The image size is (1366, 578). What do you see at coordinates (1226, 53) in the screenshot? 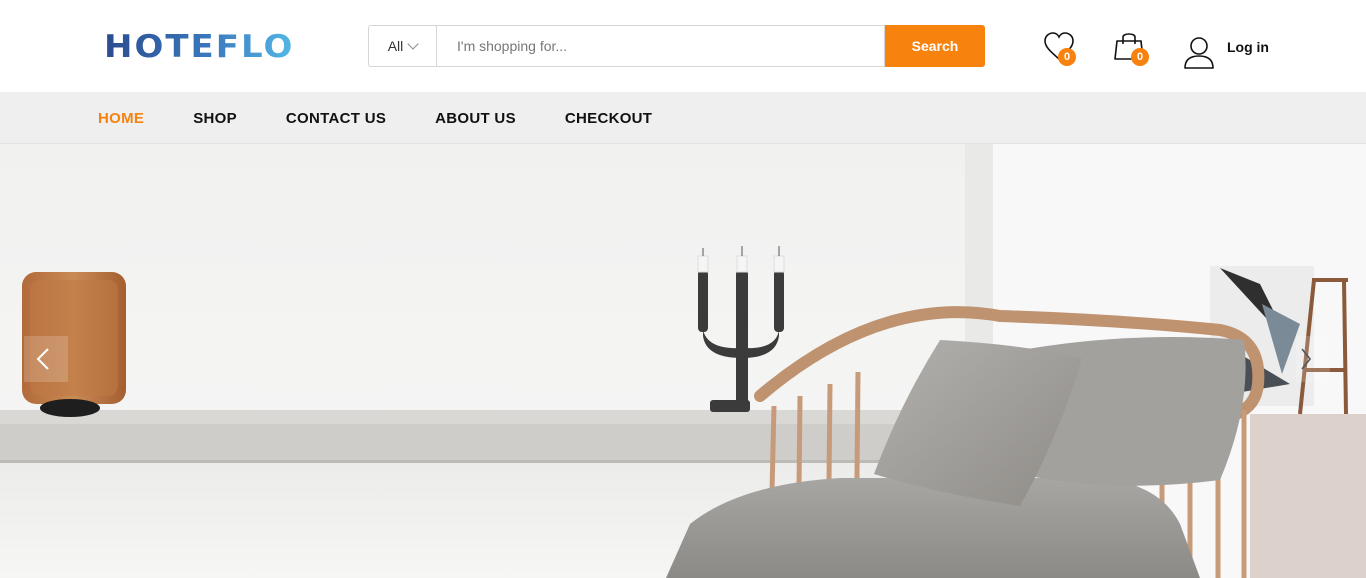
I see `login-link: Log in` at bounding box center [1226, 53].